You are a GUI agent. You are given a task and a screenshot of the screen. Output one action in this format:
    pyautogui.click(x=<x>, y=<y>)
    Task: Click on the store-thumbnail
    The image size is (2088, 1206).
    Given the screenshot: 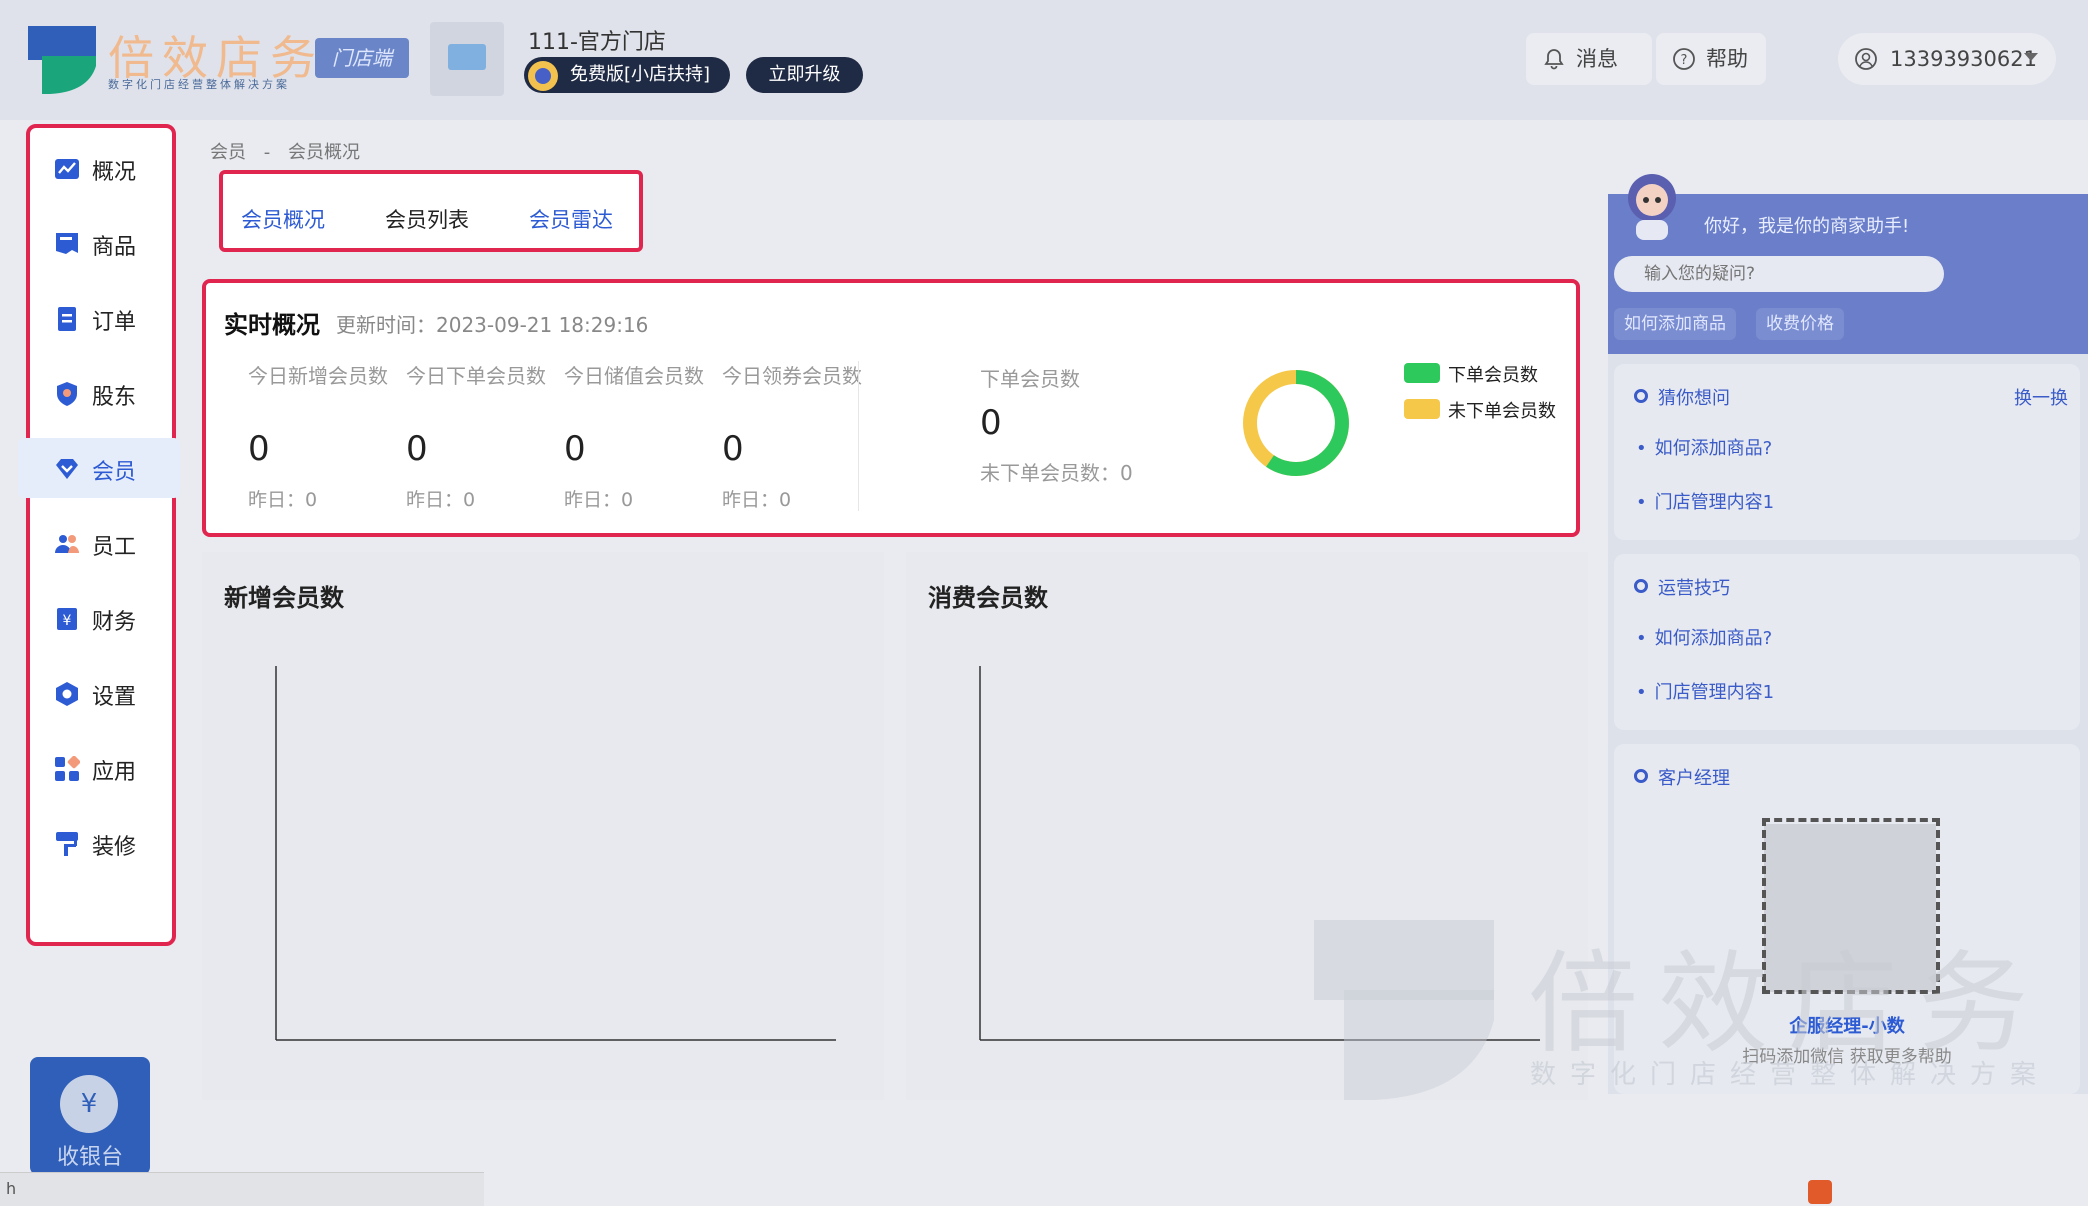 What is the action you would take?
    pyautogui.click(x=467, y=59)
    